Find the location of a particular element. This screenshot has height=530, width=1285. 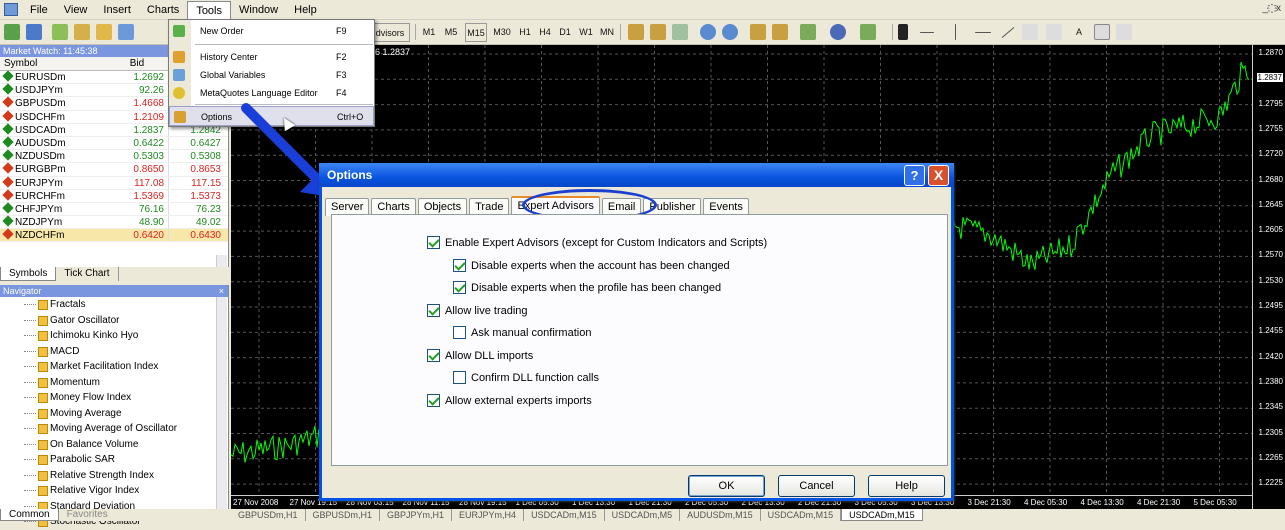

terminal-icon is located at coordinates (126, 32).